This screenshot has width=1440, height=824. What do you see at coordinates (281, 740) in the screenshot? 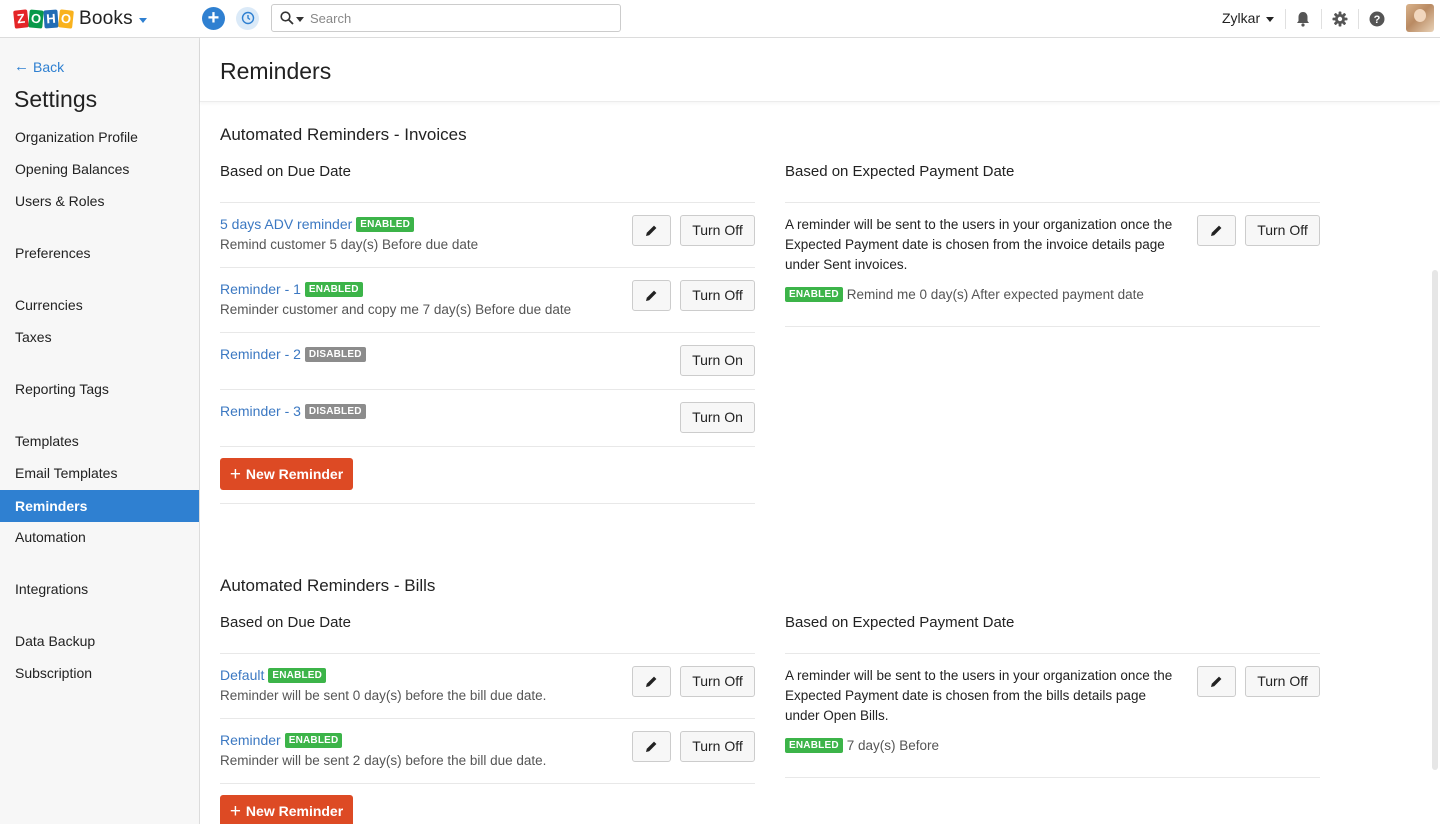
I see `reminder-name-link: Reminder ENABLED` at bounding box center [281, 740].